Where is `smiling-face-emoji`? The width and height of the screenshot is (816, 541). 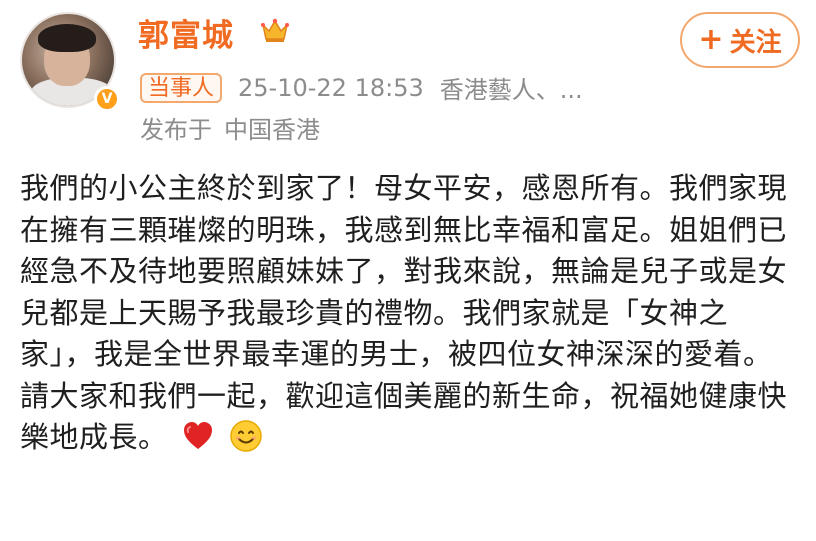
smiling-face-emoji is located at coordinates (246, 436).